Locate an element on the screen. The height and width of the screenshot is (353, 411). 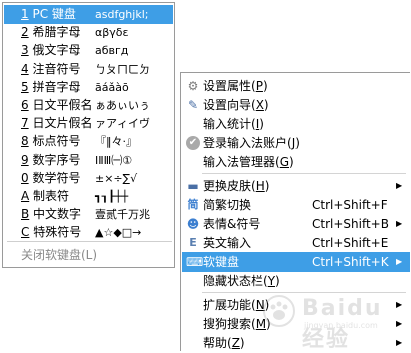
traditional-icon: 简 is located at coordinates (193, 204).